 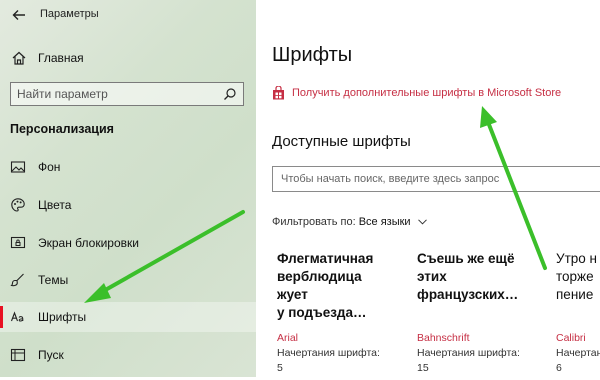 What do you see at coordinates (128, 355) in the screenshot?
I see `sidebar-item-start: Пуск` at bounding box center [128, 355].